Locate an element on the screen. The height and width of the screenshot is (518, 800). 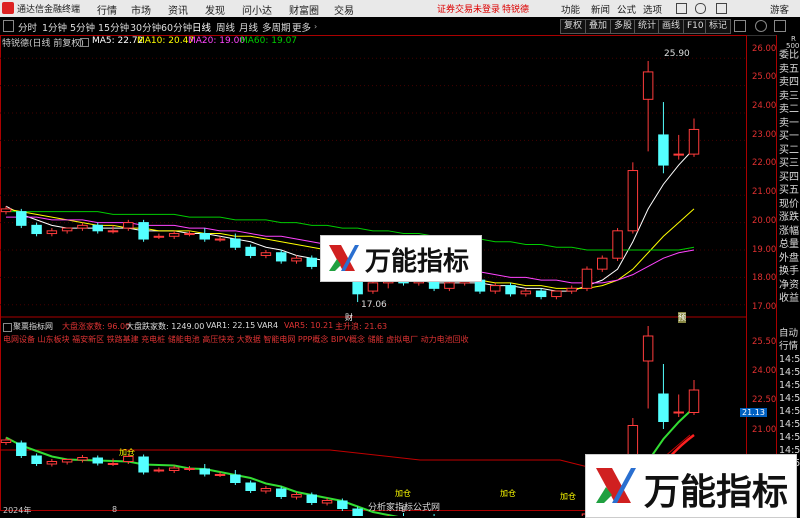
tab-fenshi: 分时 is located at coordinates (27, 27).